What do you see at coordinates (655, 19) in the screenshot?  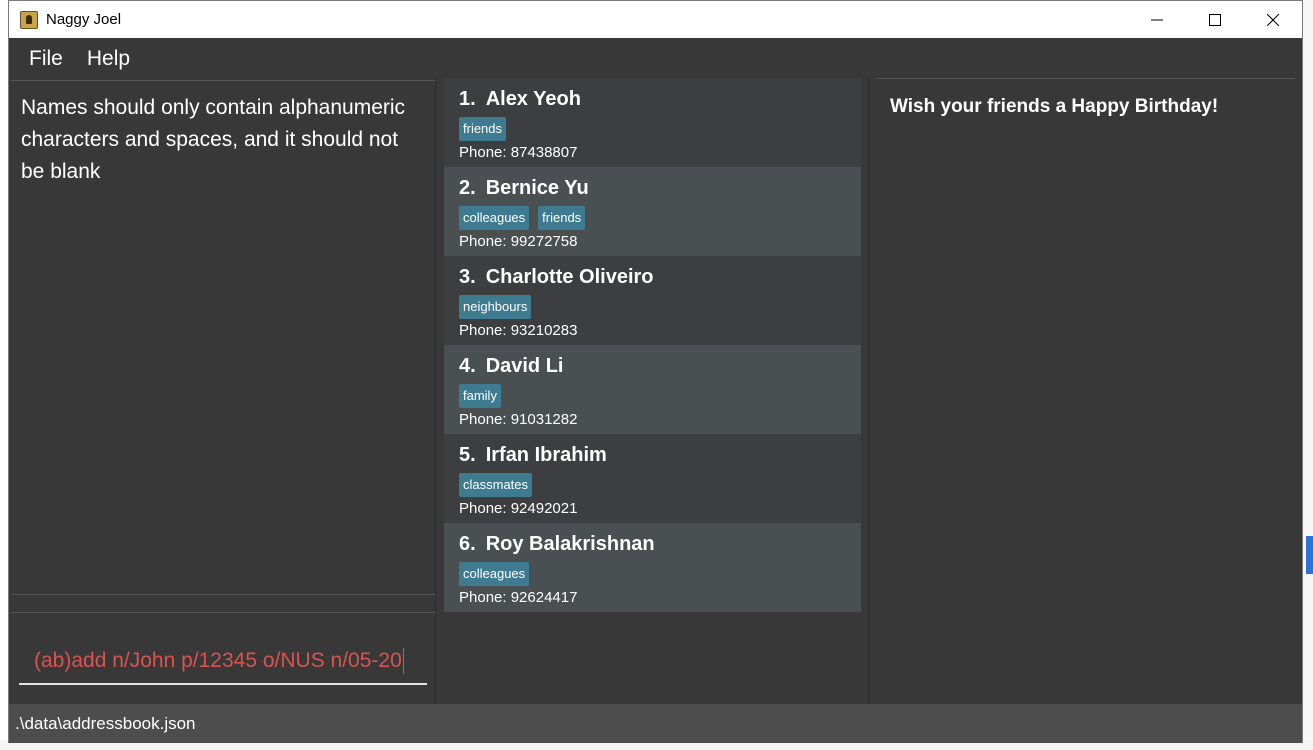 I see `title-bar: Naggy Joel` at bounding box center [655, 19].